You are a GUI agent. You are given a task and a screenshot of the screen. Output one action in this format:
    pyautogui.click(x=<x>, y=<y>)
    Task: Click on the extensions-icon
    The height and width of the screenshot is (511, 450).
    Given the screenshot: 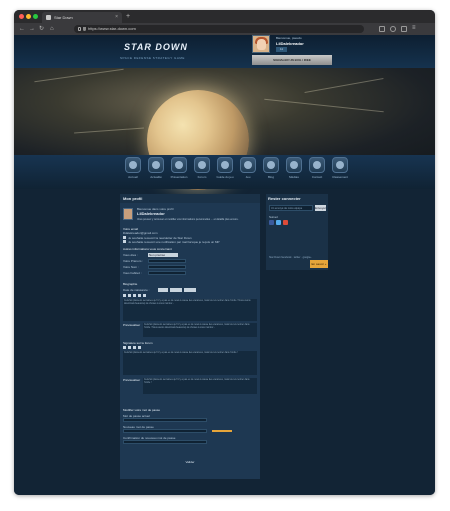 What is the action you would take?
    pyautogui.click(x=382, y=29)
    